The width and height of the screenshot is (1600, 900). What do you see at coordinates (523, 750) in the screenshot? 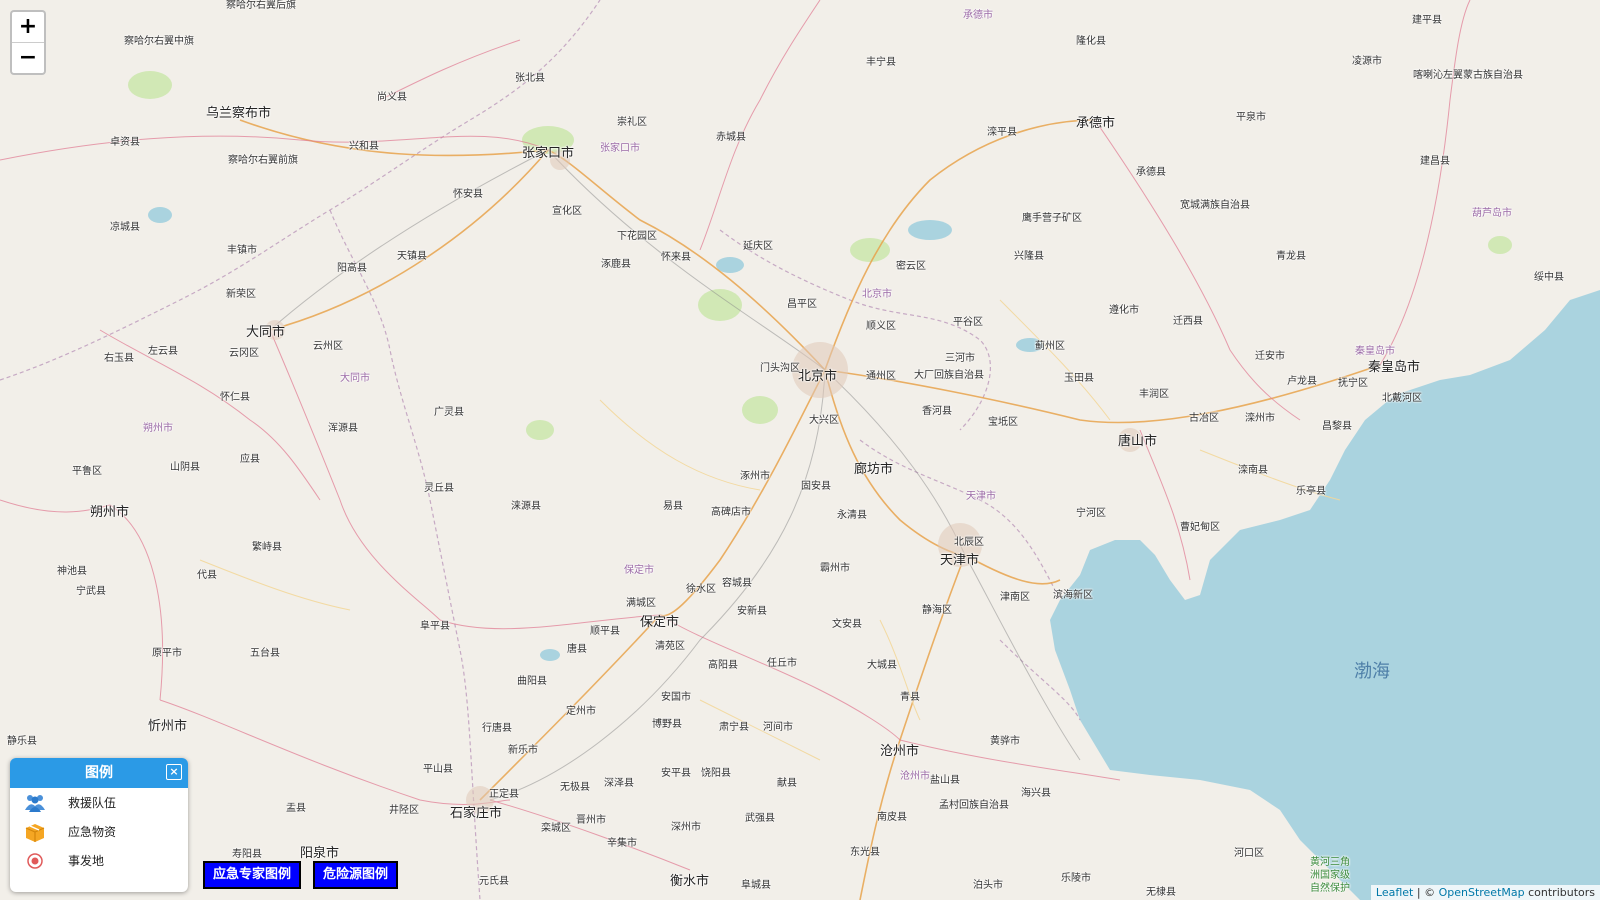
I see `county-label: 新乐市` at bounding box center [523, 750].